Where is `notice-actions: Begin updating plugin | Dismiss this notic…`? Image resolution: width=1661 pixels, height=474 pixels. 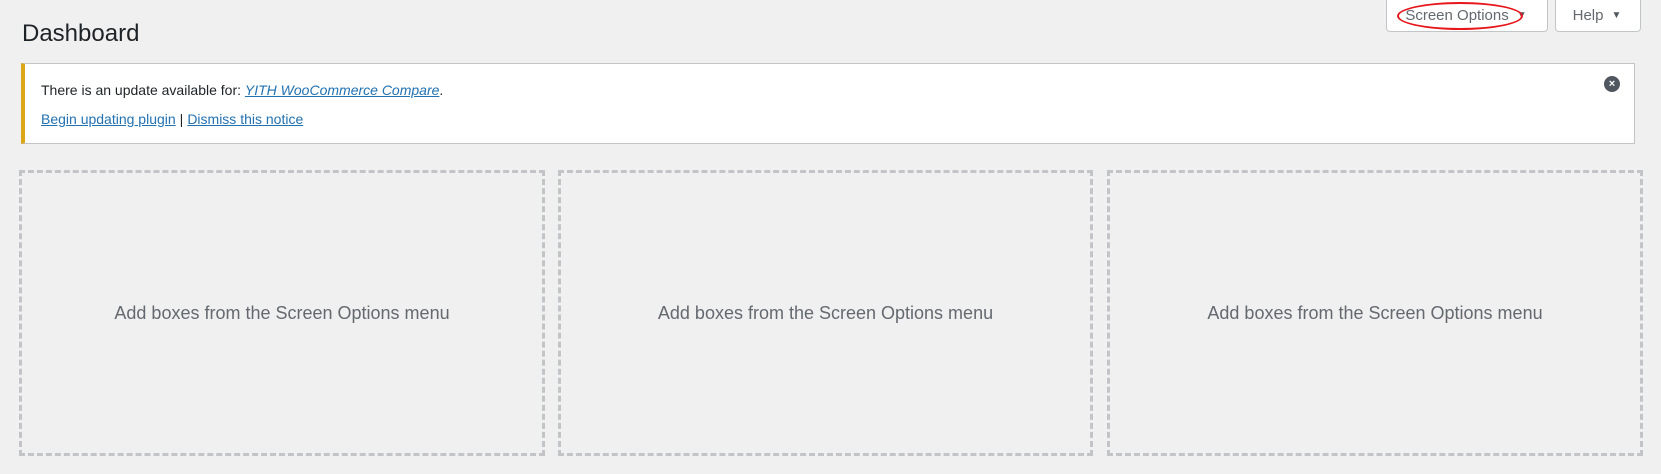 notice-actions: Begin updating plugin | Dismiss this notic… is located at coordinates (817, 120).